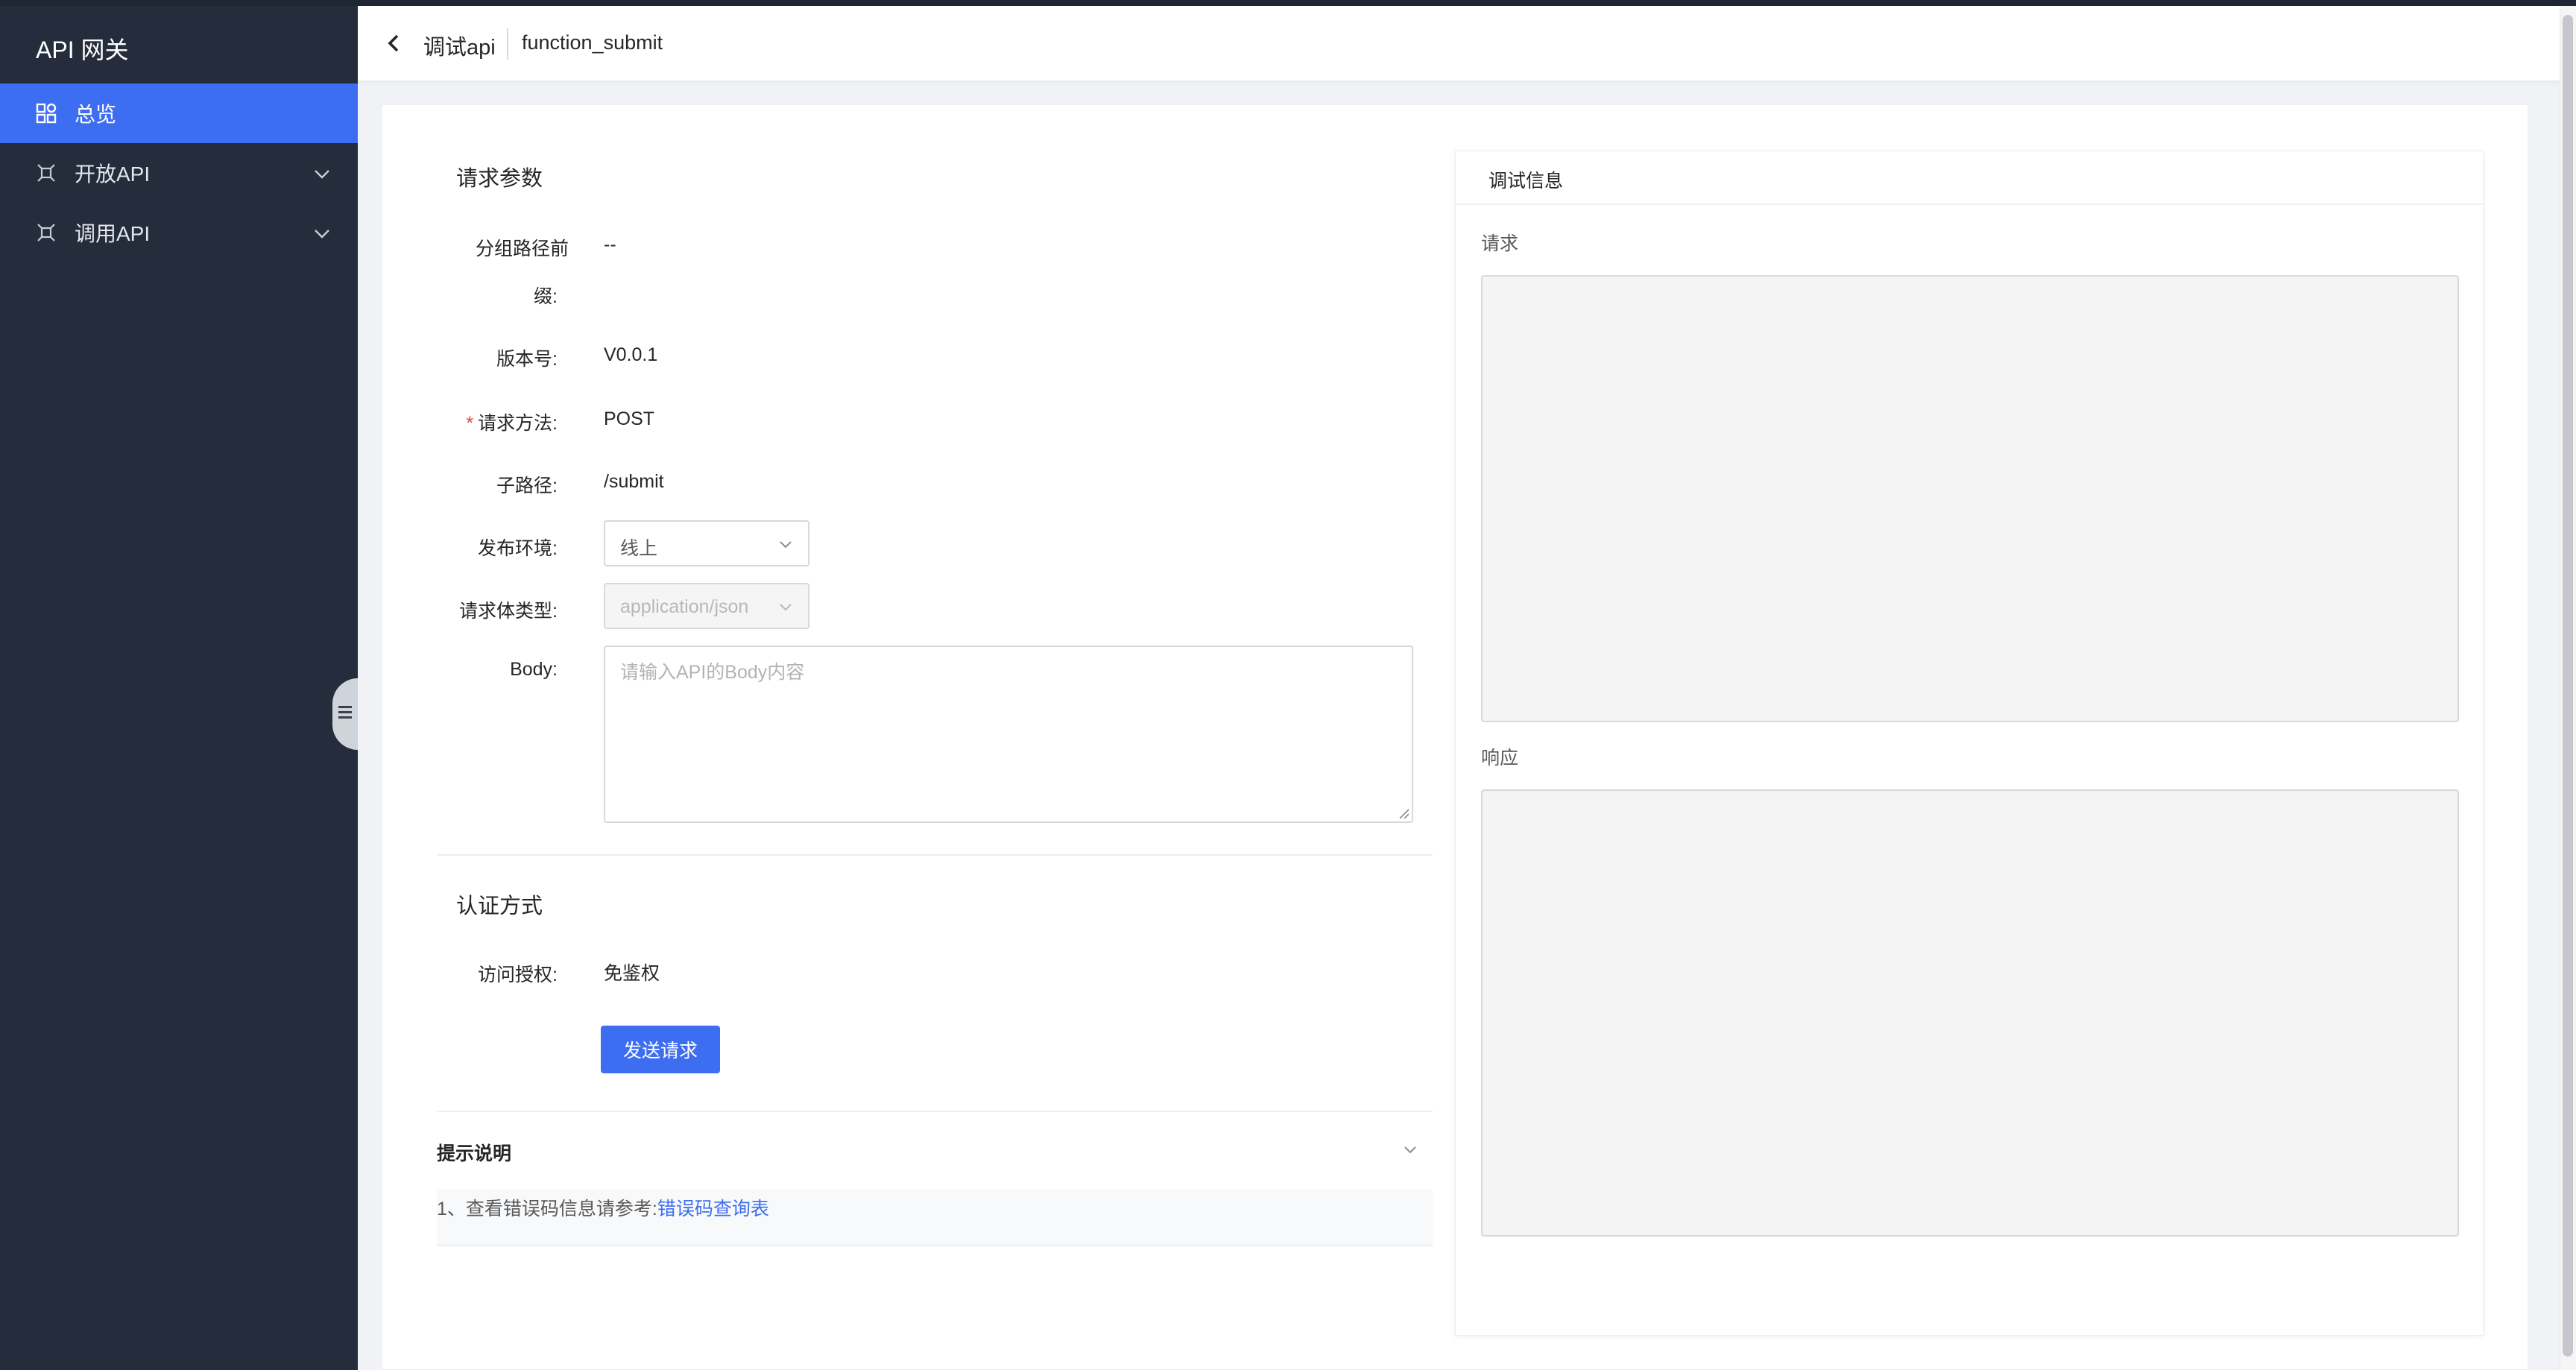  I want to click on method-label-text: 请求方法:, so click(518, 423).